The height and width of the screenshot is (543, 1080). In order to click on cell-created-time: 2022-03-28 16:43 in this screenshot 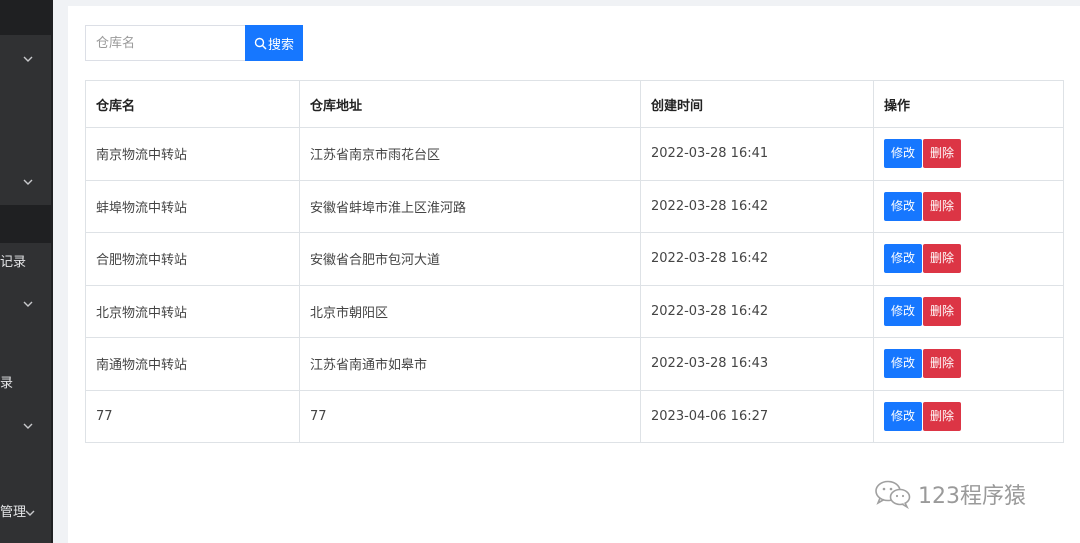, I will do `click(757, 364)`.